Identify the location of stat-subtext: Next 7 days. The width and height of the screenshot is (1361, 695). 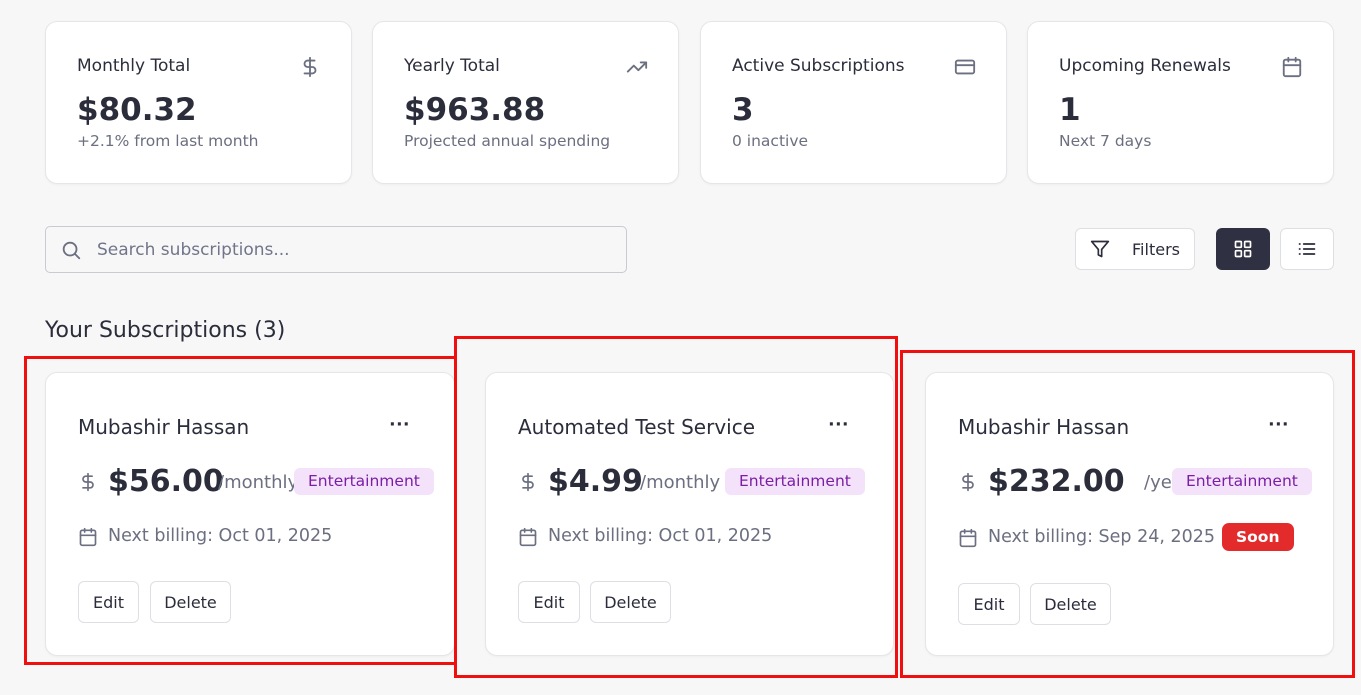
(1105, 141).